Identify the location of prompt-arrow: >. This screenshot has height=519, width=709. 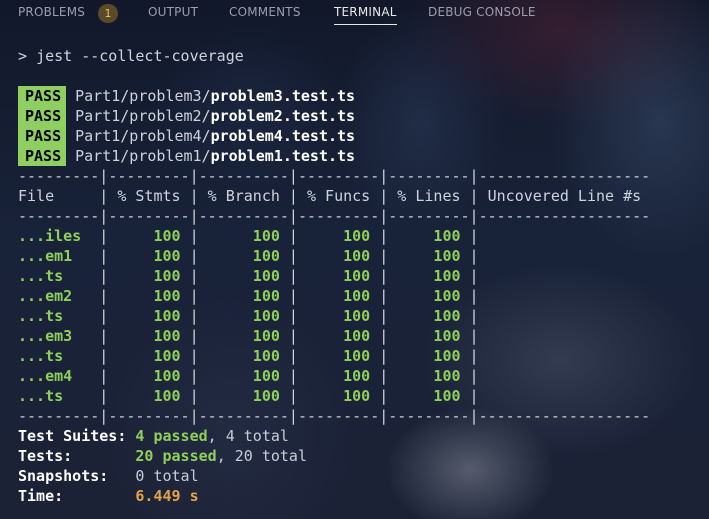
(23, 56).